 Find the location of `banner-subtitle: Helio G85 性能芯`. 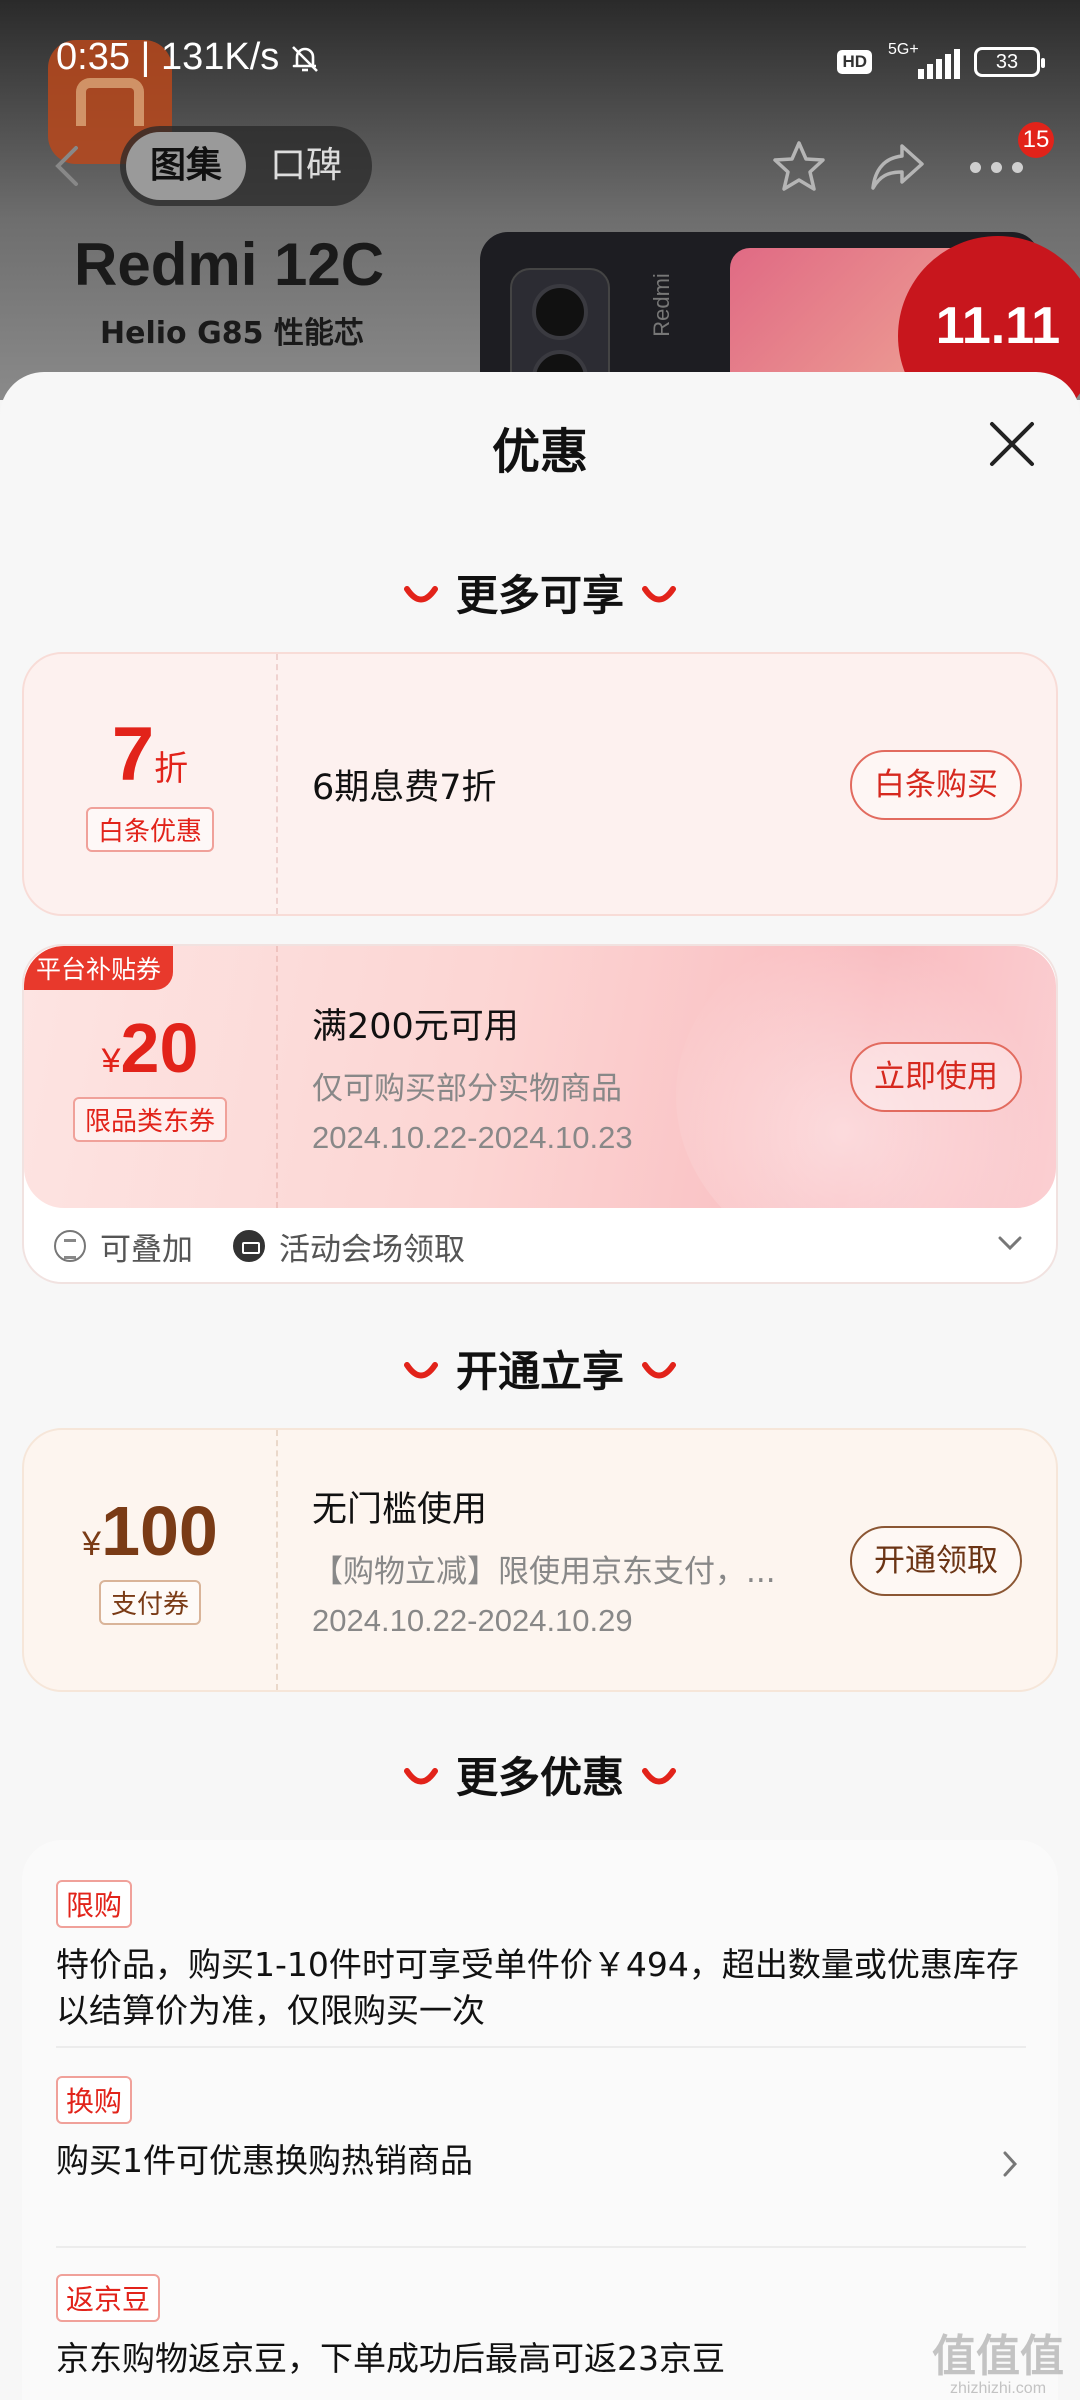

banner-subtitle: Helio G85 性能芯 is located at coordinates (232, 333).